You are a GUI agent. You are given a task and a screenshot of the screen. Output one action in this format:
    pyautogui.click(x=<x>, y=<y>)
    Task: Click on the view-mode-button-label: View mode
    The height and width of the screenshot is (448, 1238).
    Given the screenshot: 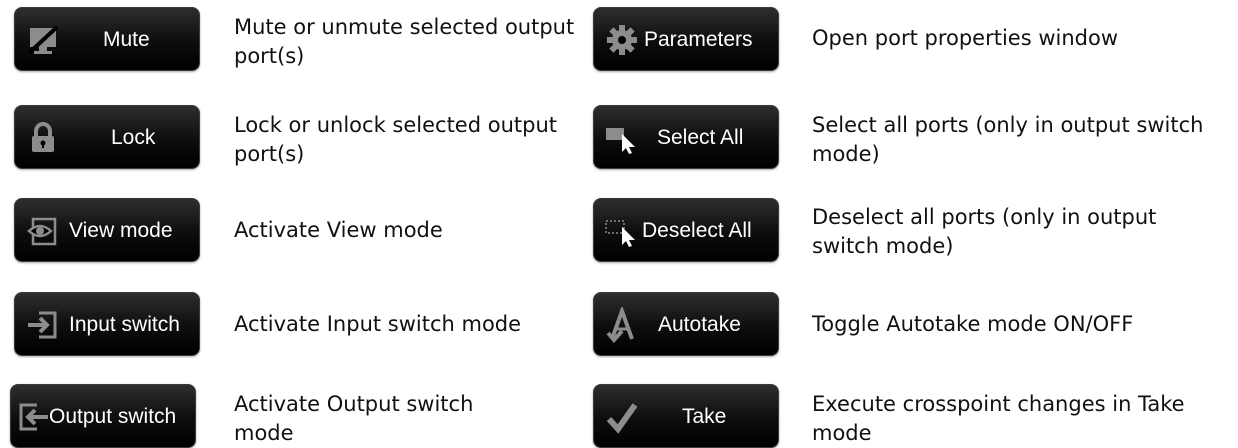 What is the action you would take?
    pyautogui.click(x=121, y=230)
    